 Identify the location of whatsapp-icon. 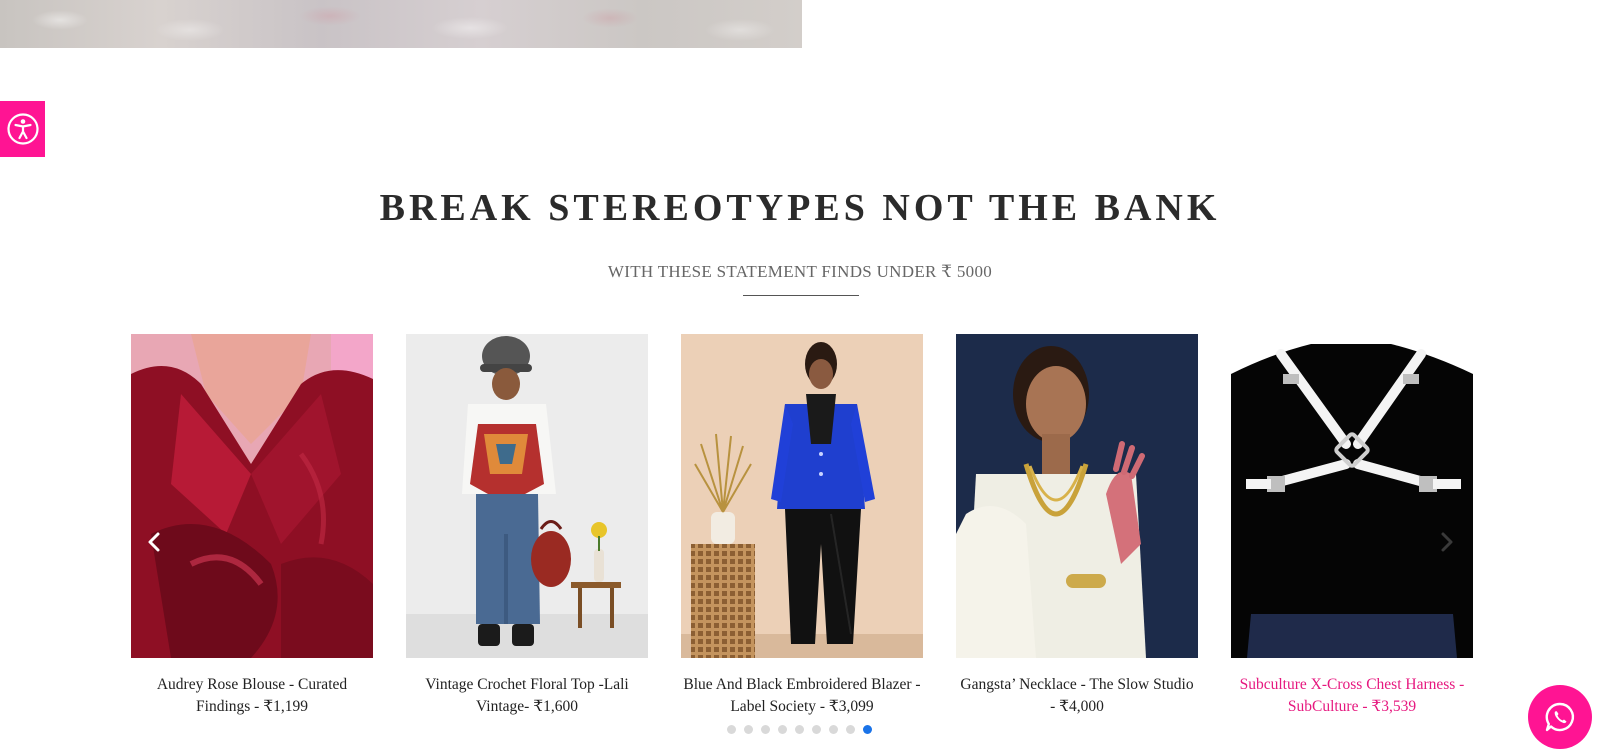
(1560, 717).